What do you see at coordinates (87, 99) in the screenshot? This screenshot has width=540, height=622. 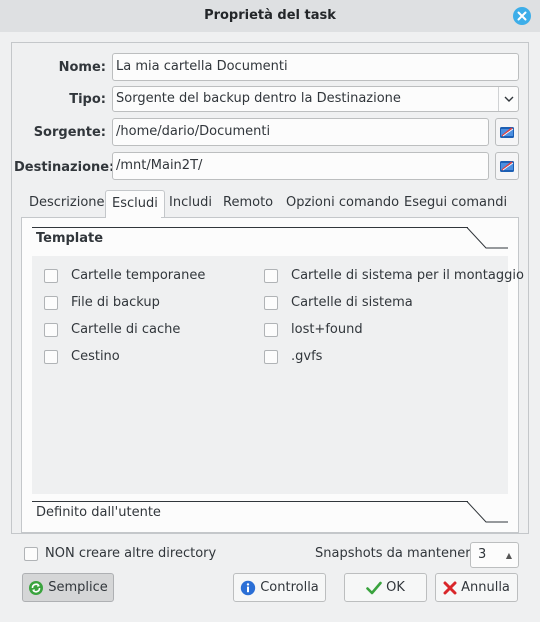 I see `type-label: Tipo:` at bounding box center [87, 99].